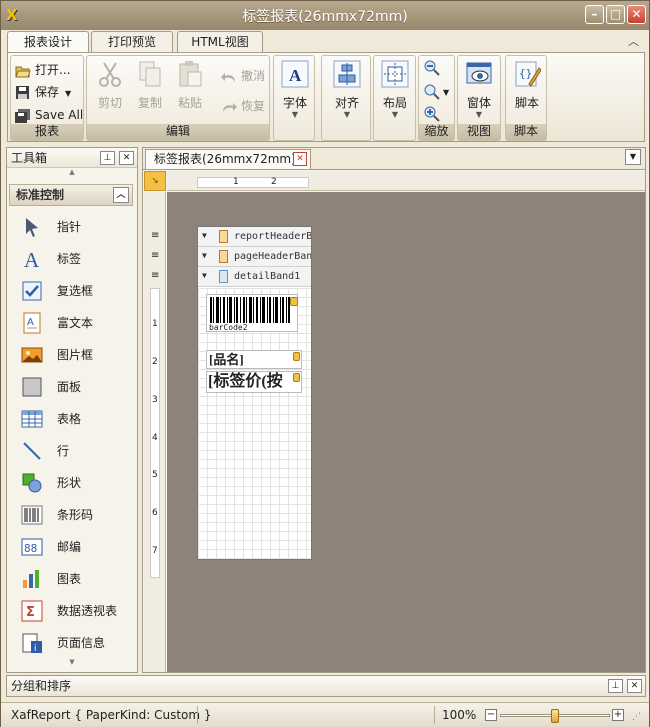 The height and width of the screenshot is (727, 650). I want to click on ruler-left-mark: 5, so click(155, 475).